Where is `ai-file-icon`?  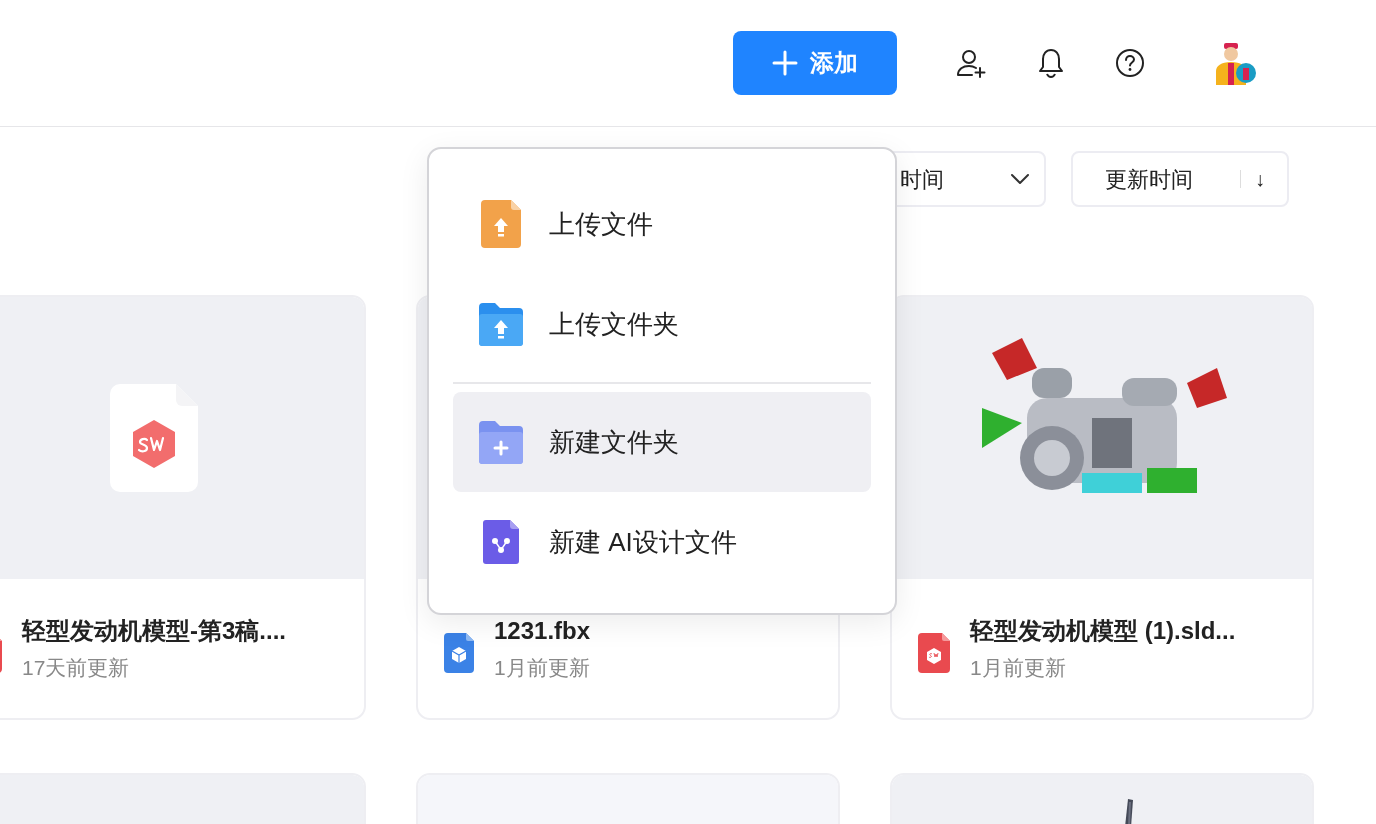 ai-file-icon is located at coordinates (501, 542).